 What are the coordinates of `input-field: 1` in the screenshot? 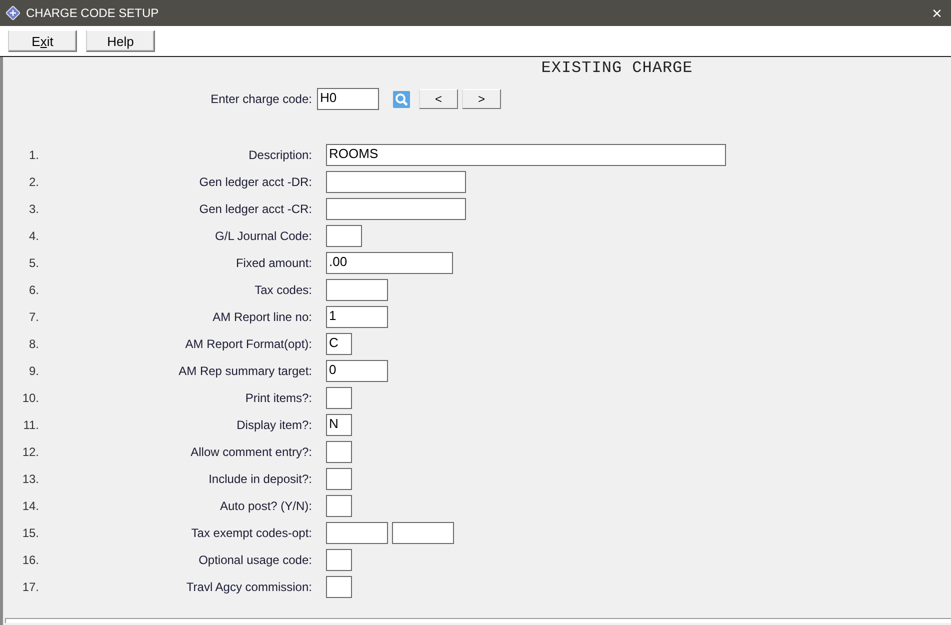 It's located at (357, 317).